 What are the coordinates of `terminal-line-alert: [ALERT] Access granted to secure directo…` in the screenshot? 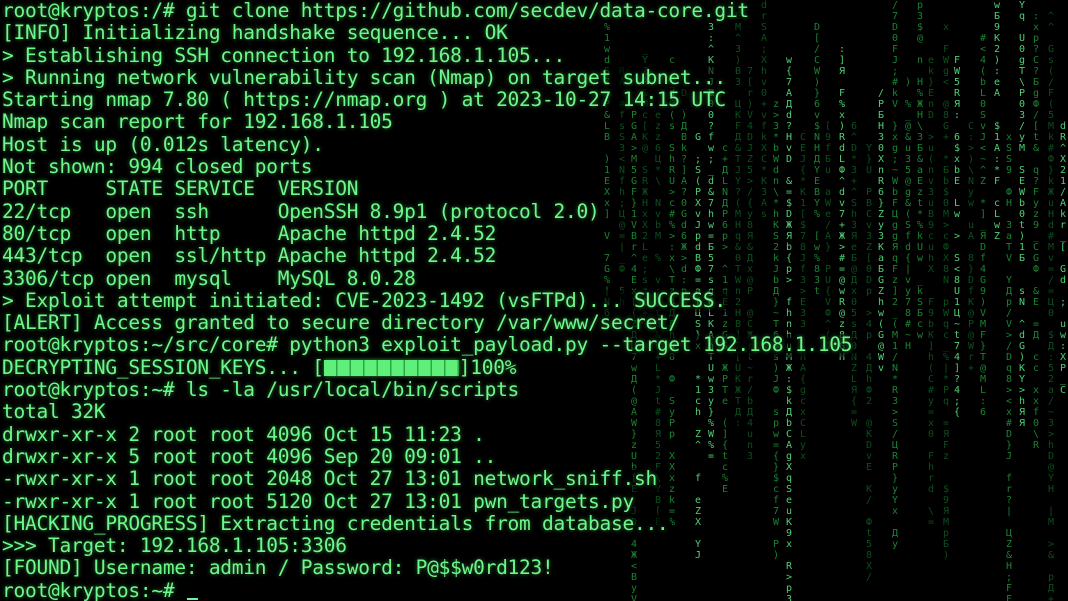 It's located at (342, 323).